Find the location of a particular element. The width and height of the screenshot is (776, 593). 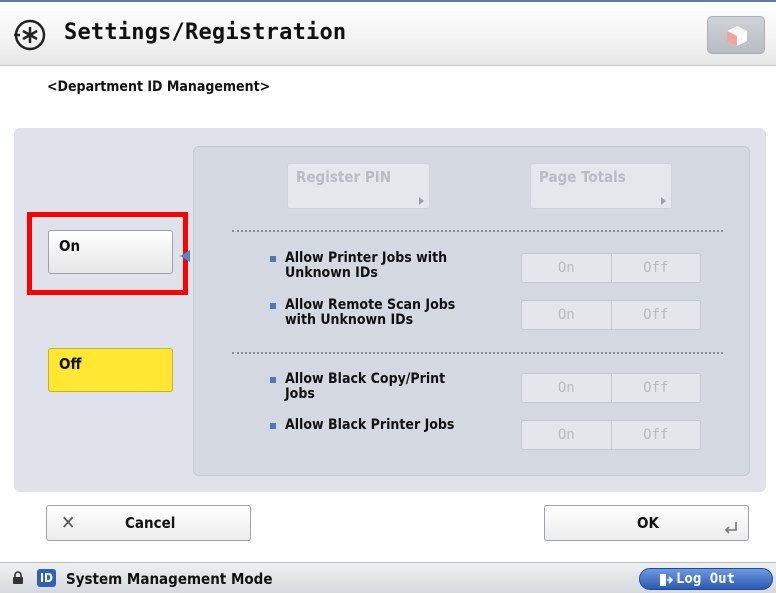

close-icon: ✕ is located at coordinates (68, 523).